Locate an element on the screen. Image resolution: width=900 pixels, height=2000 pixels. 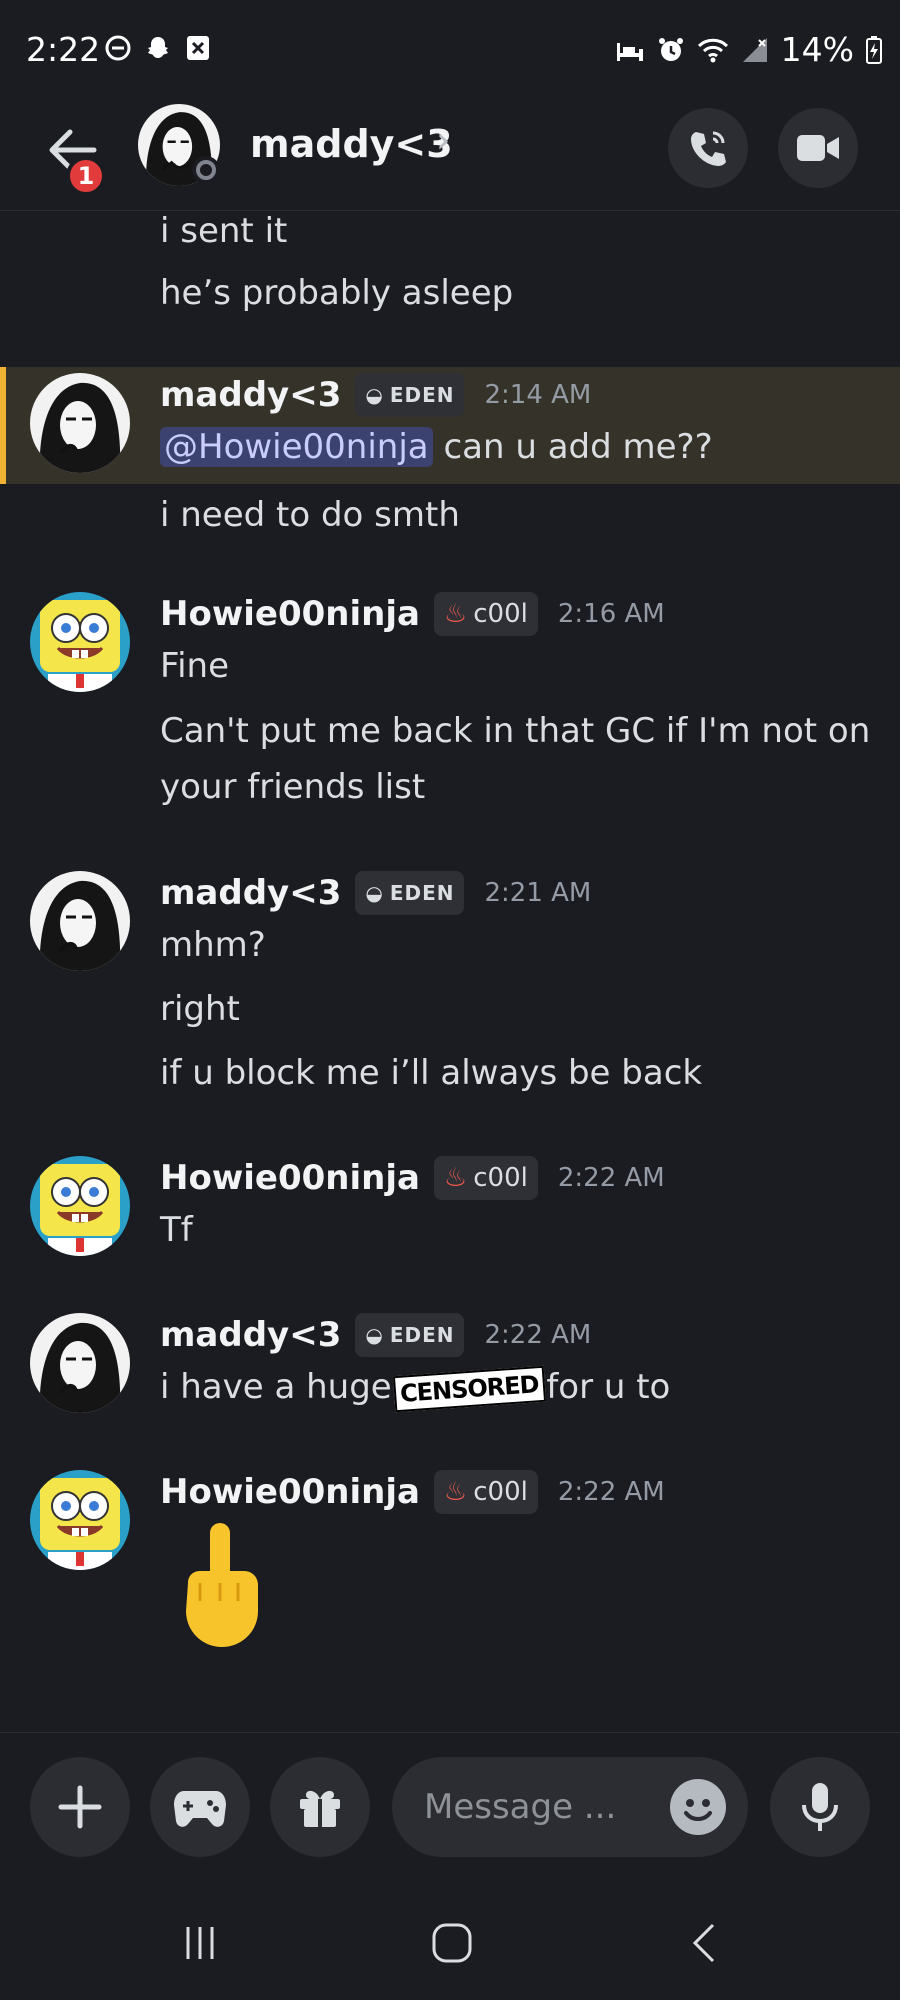
voice-call-button is located at coordinates (708, 148).